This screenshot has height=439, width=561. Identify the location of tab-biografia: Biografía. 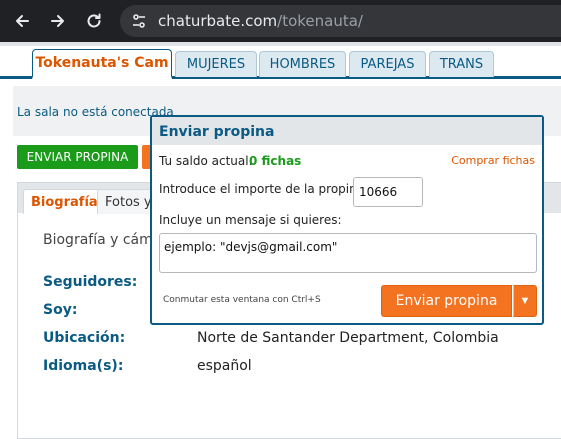
(64, 201).